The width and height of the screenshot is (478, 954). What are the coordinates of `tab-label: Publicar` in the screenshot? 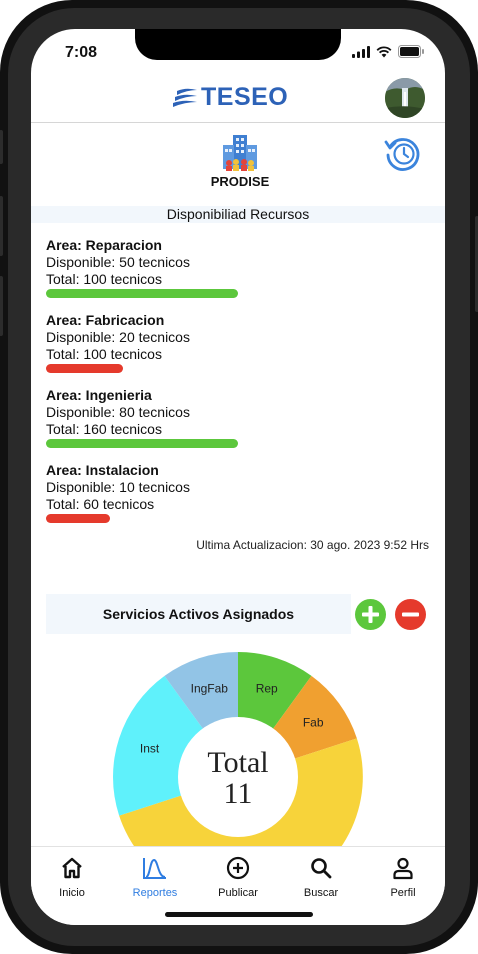 It's located at (238, 893).